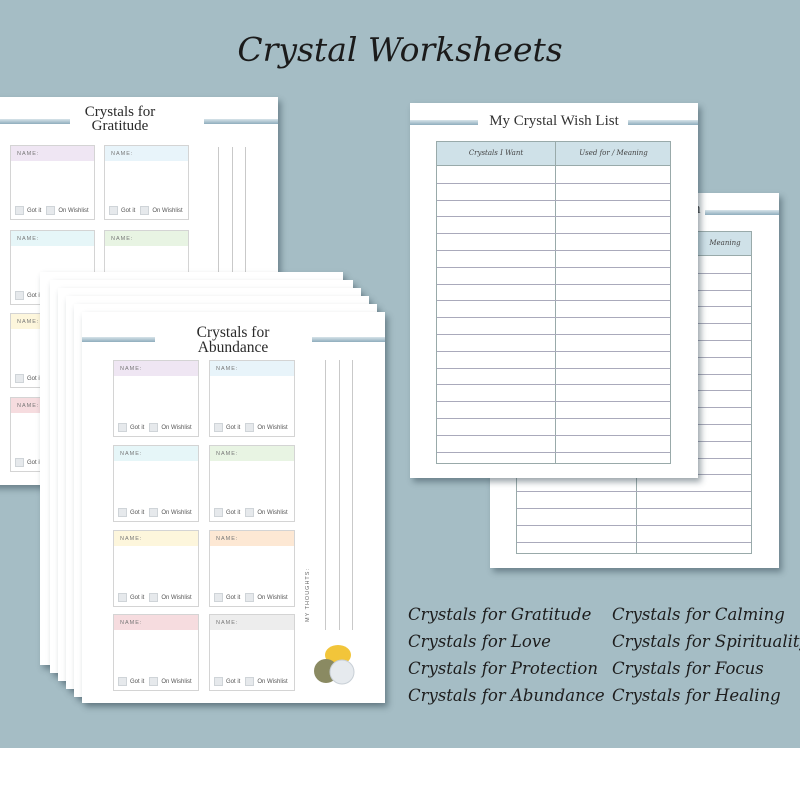  I want to click on page-title: Crystals for Gratitude, so click(120, 119).